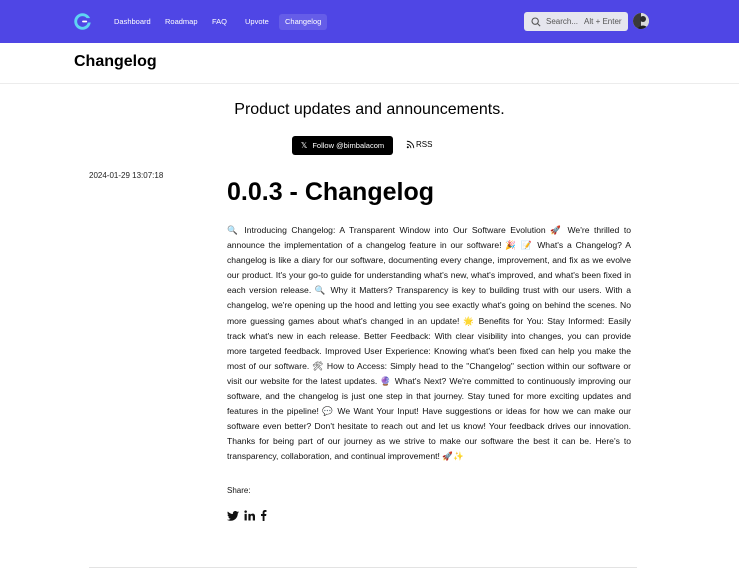 This screenshot has width=739, height=585. Describe the element at coordinates (410, 144) in the screenshot. I see `rss-icon` at that location.